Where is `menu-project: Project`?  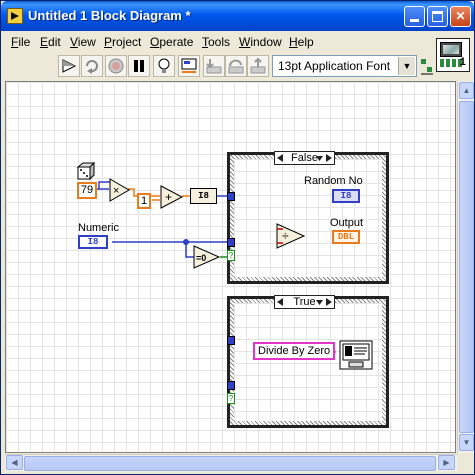 menu-project: Project is located at coordinates (122, 42).